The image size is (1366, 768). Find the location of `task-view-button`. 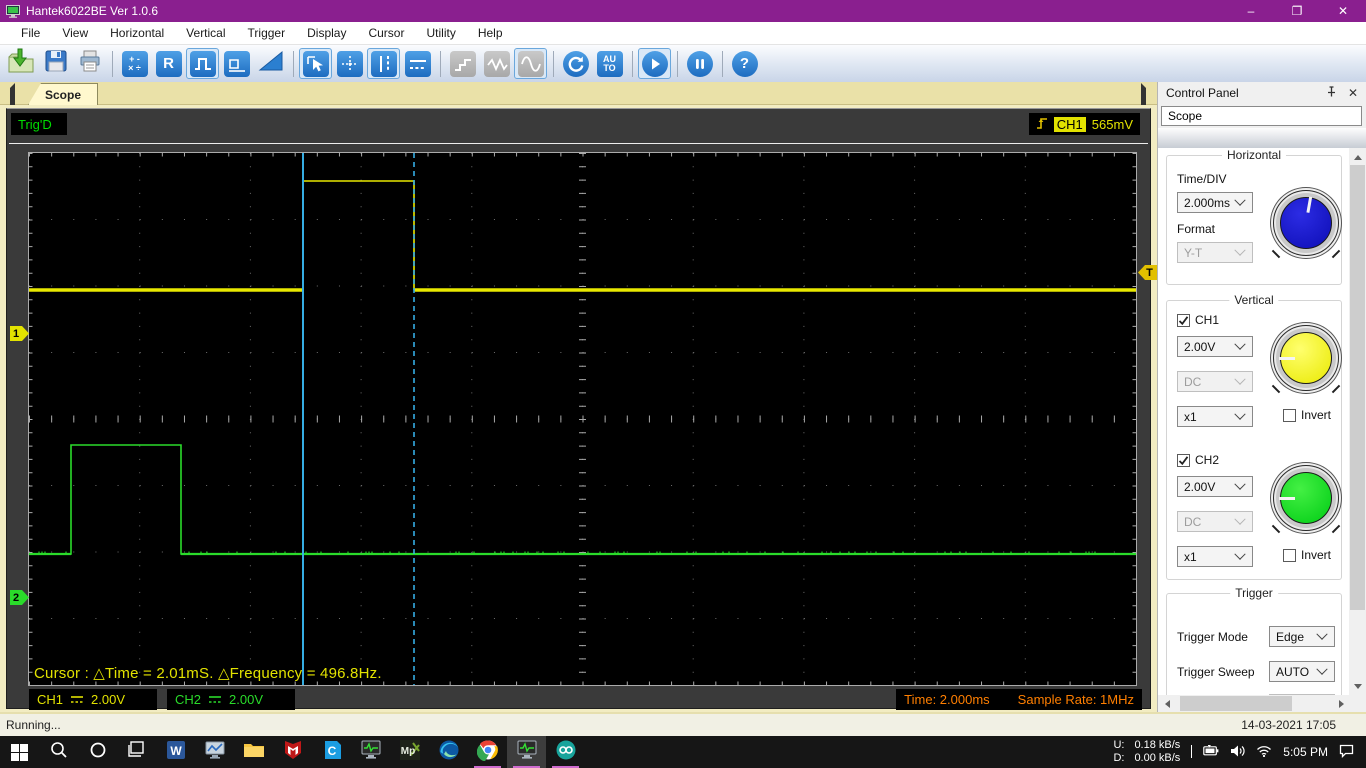

task-view-button is located at coordinates (136, 752).